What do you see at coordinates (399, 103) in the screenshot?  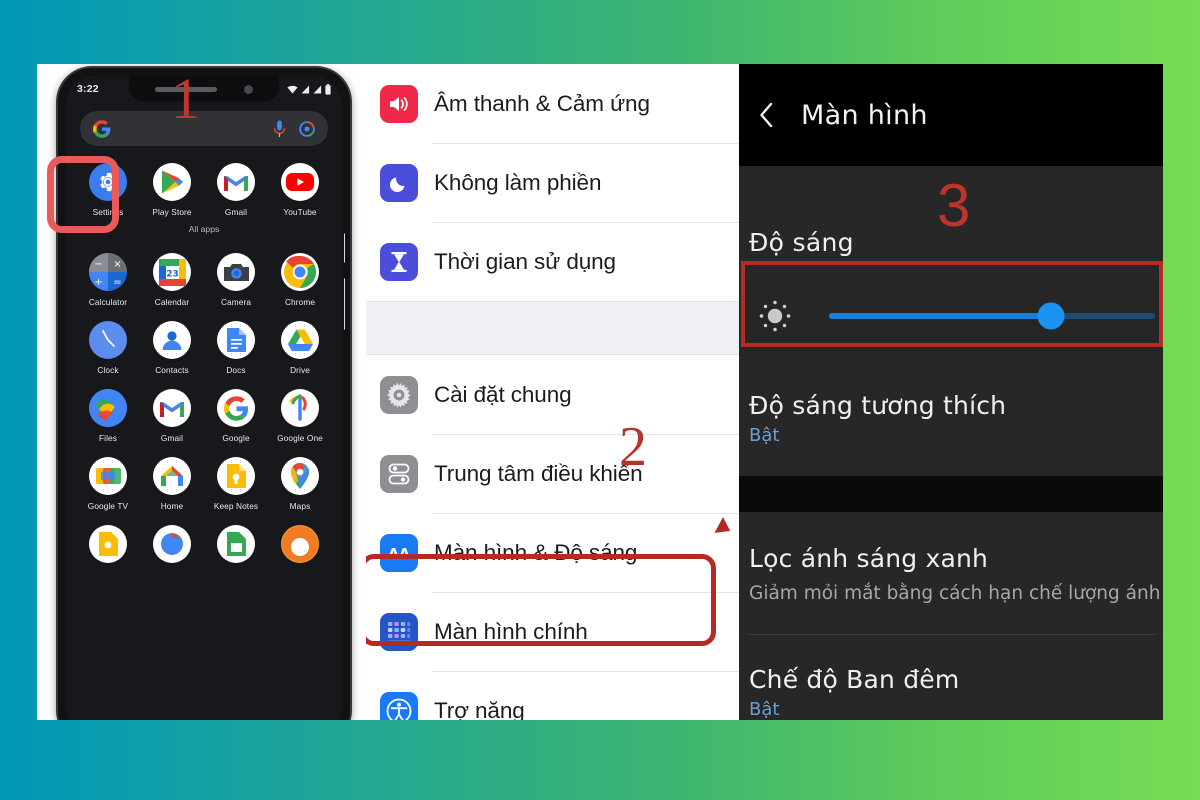 I see `speaker-icon` at bounding box center [399, 103].